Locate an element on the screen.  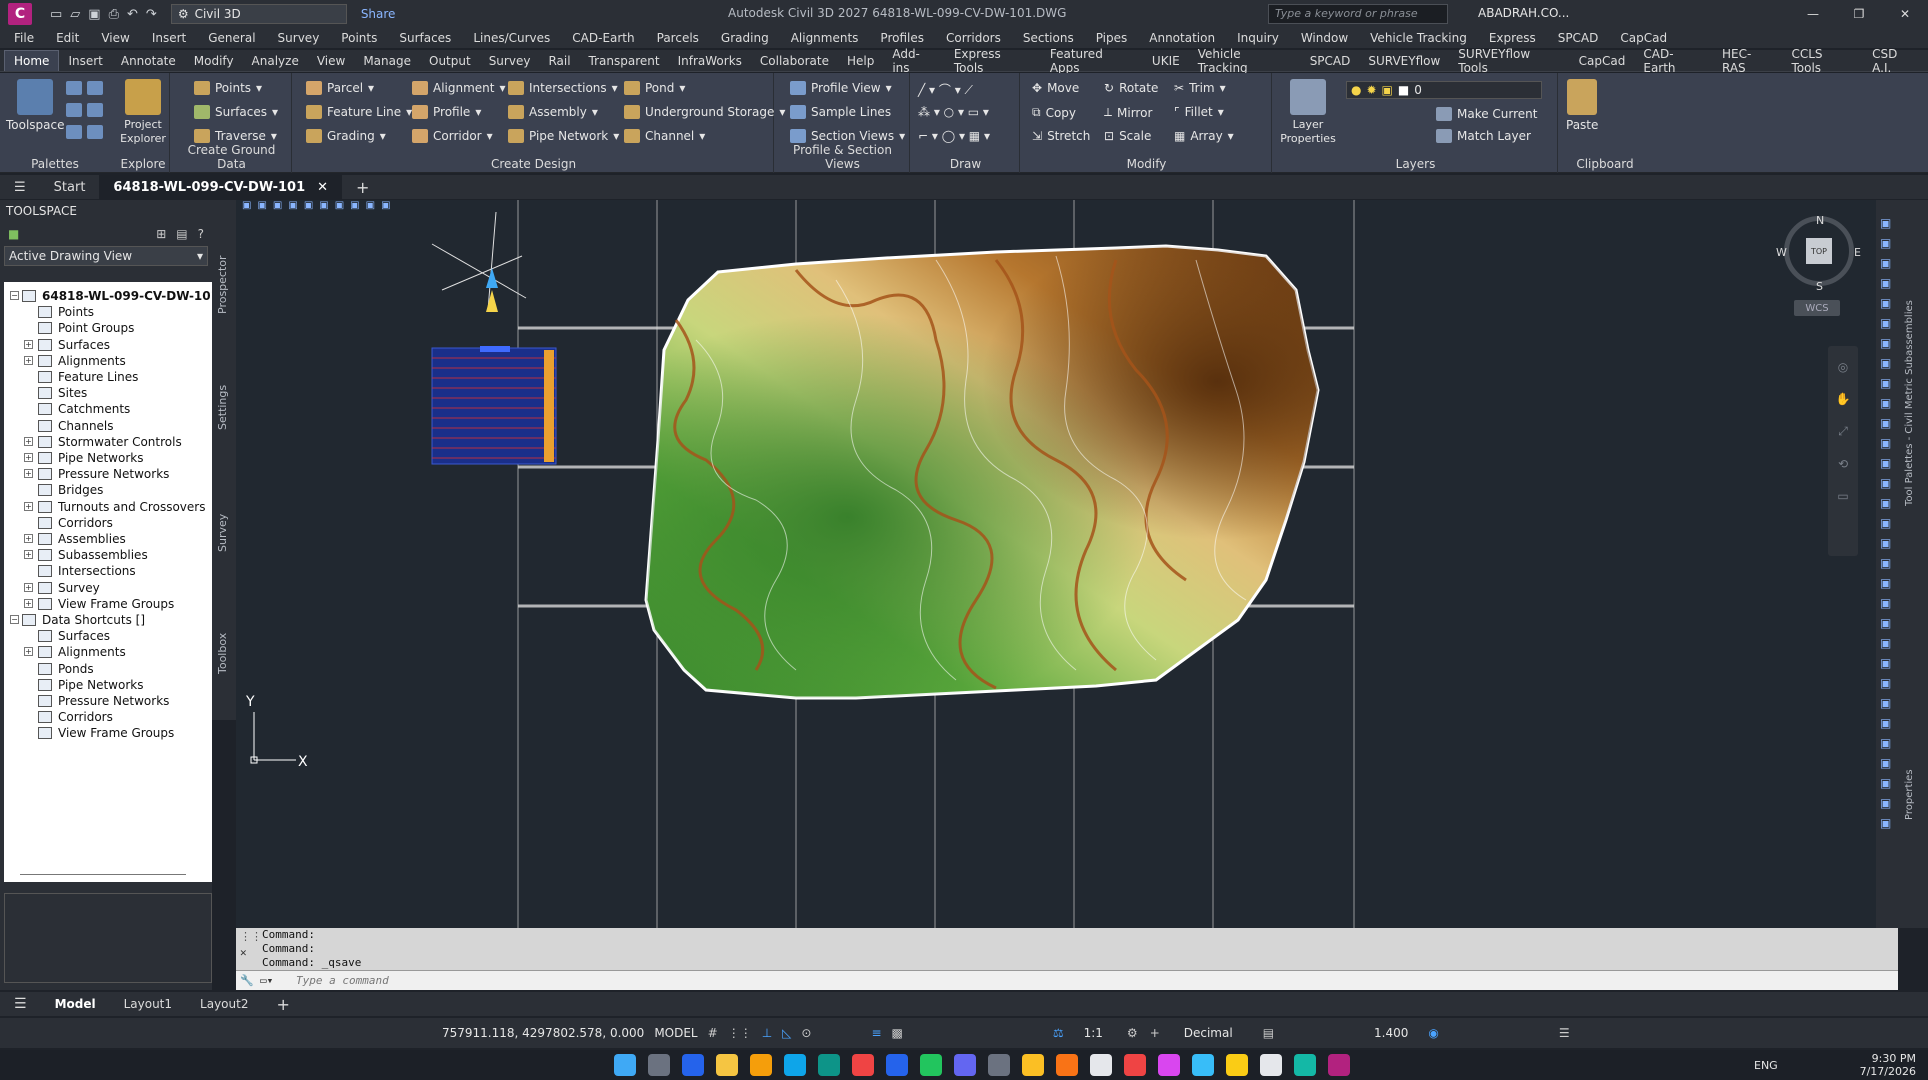
layer-dropdown: ● ✹ ▣ ■ 0 is located at coordinates (1444, 90).